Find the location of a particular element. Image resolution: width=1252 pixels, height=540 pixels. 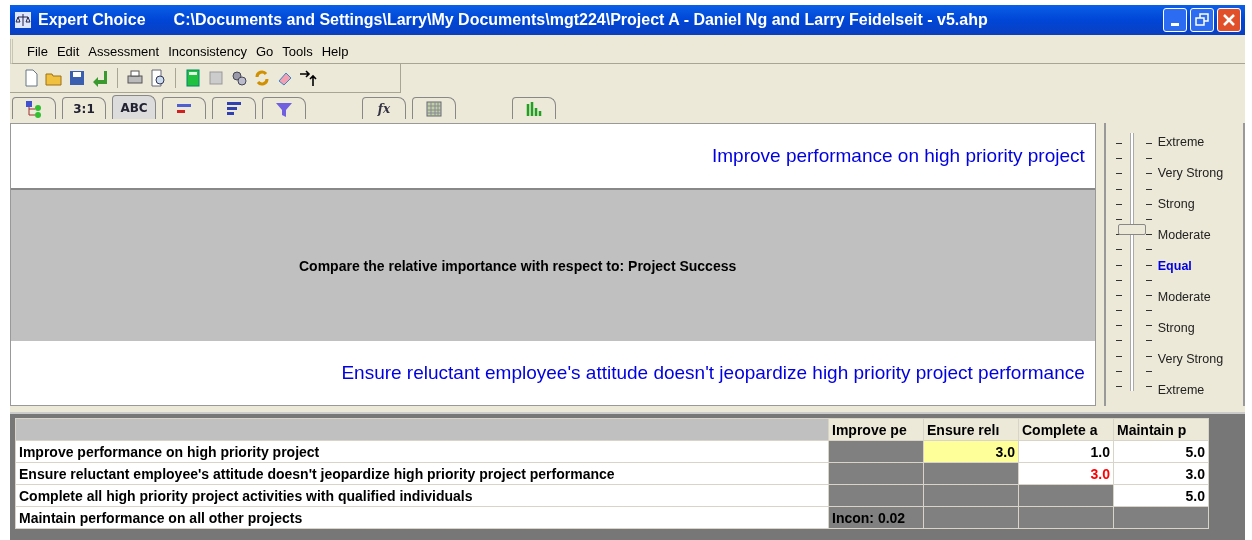

minimize-icon is located at coordinates (1175, 24).